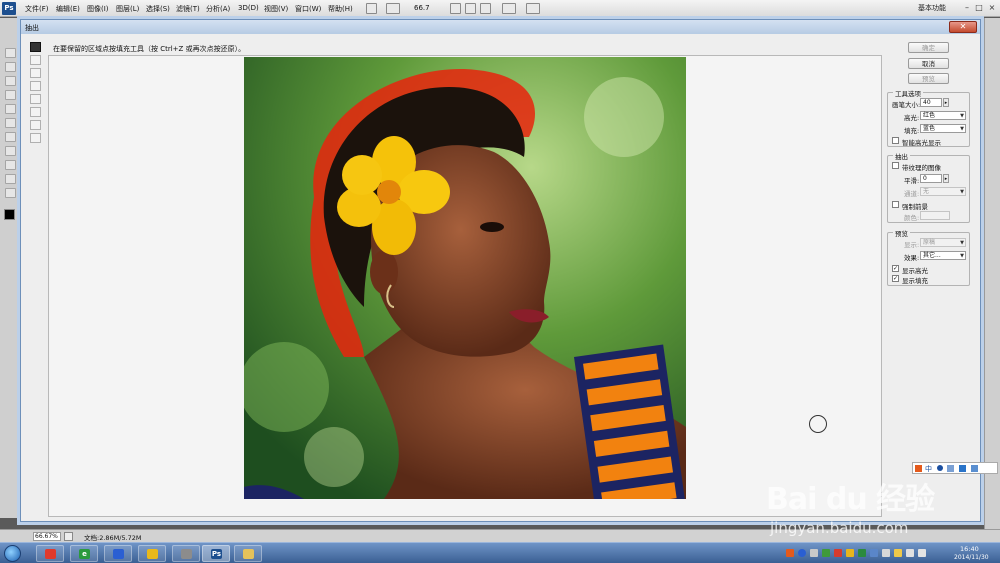  I want to click on smooth-field: 0, so click(931, 178).